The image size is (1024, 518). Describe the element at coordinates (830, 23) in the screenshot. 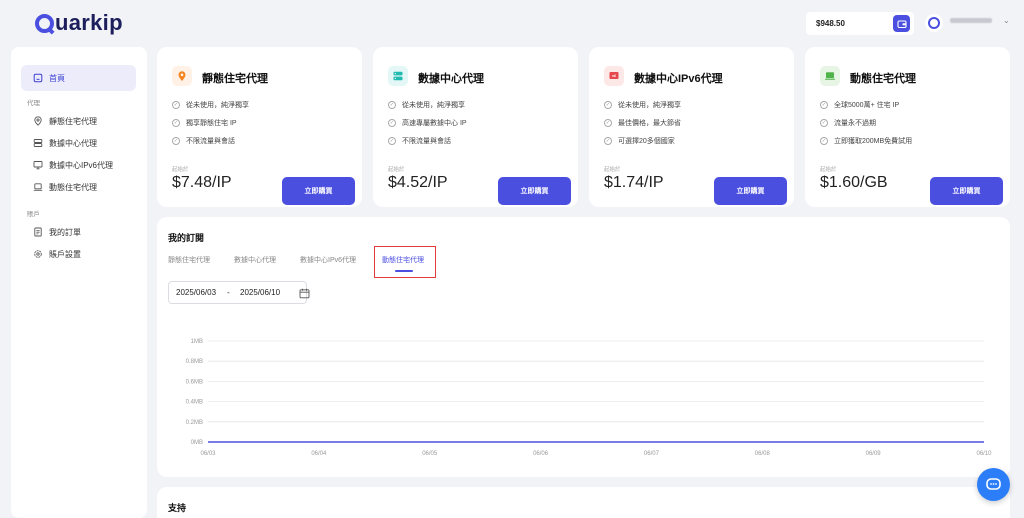

I see `balance-amount: $948.50` at that location.